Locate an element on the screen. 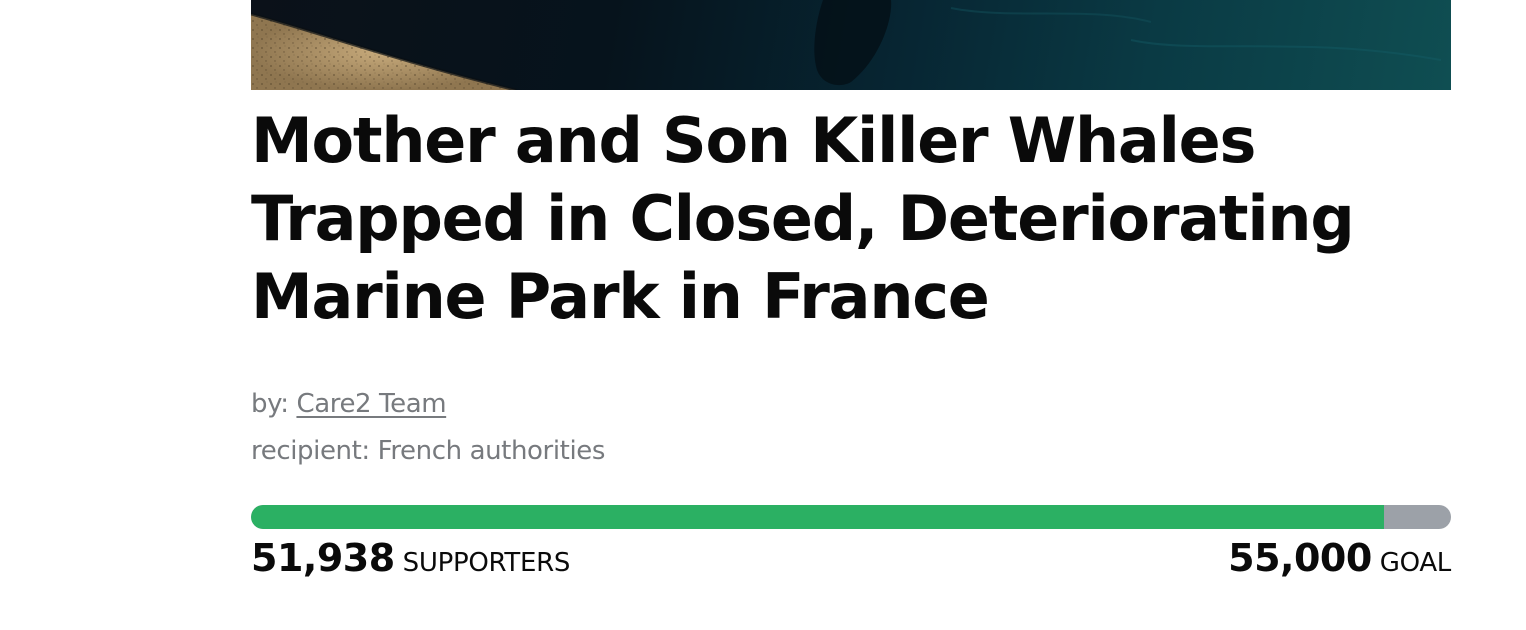 This screenshot has width=1526, height=630. hero-image is located at coordinates (851, 45).